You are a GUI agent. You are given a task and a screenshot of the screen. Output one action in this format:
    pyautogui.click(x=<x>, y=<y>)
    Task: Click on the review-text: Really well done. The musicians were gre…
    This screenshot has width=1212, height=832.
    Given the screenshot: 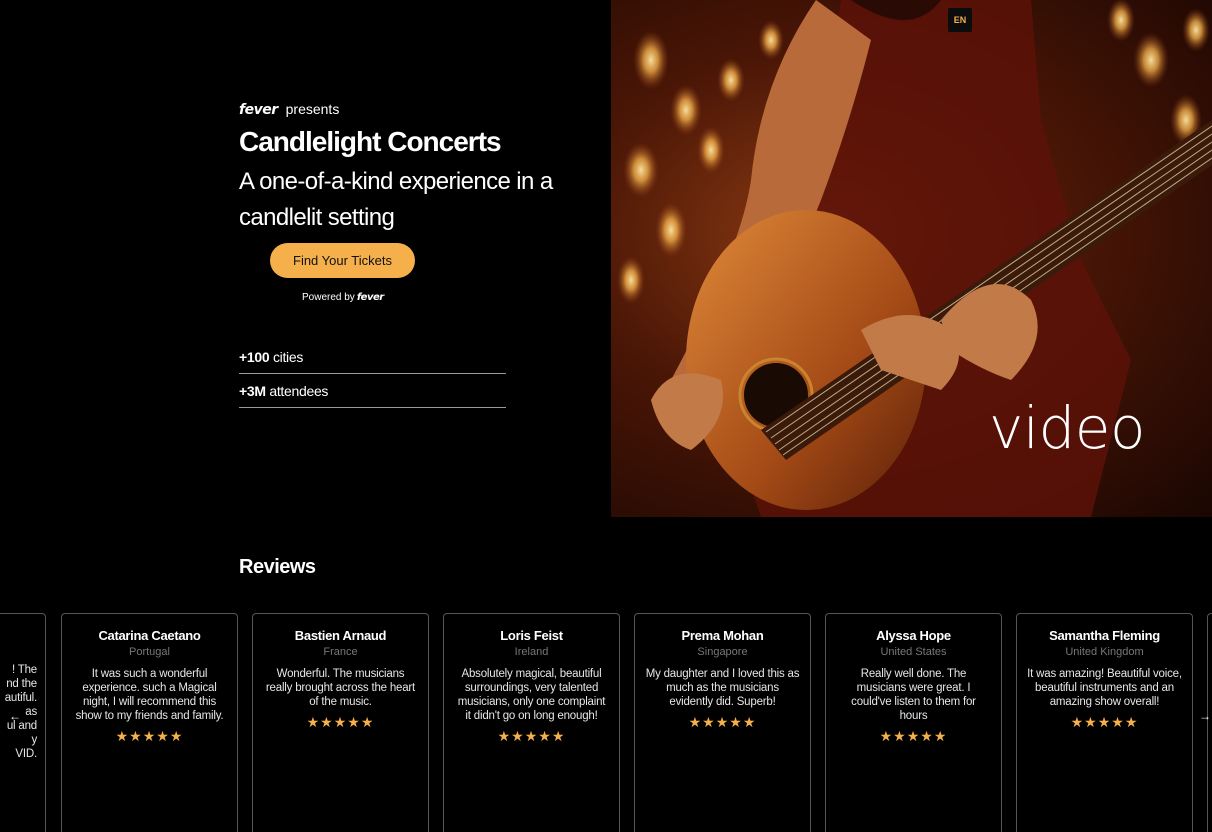 What is the action you would take?
    pyautogui.click(x=913, y=695)
    